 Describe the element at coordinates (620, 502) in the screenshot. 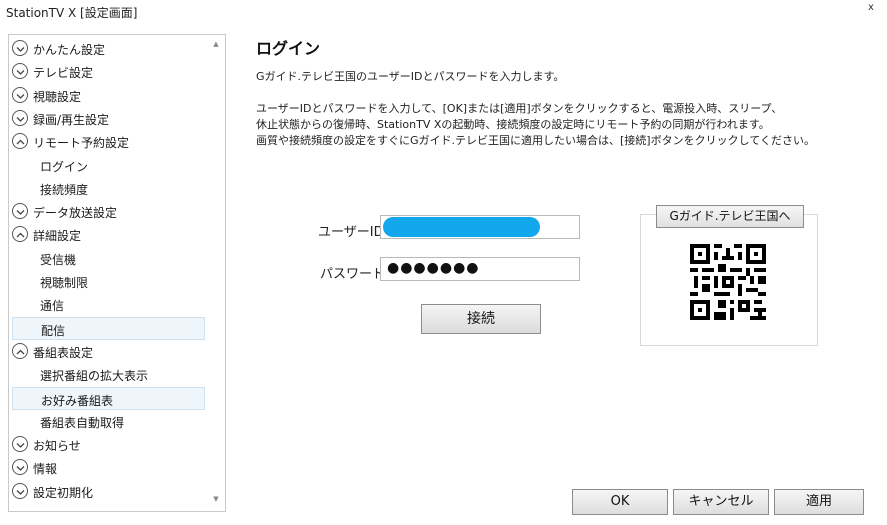

I see `ok-button: OK` at that location.